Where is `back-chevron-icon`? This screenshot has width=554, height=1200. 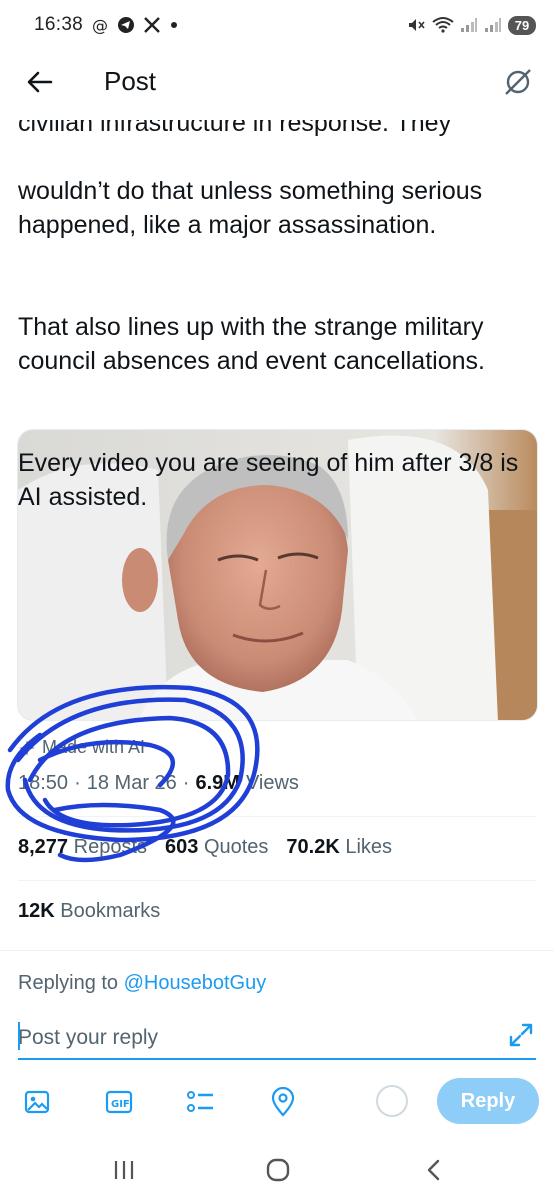
back-chevron-icon is located at coordinates (433, 1170).